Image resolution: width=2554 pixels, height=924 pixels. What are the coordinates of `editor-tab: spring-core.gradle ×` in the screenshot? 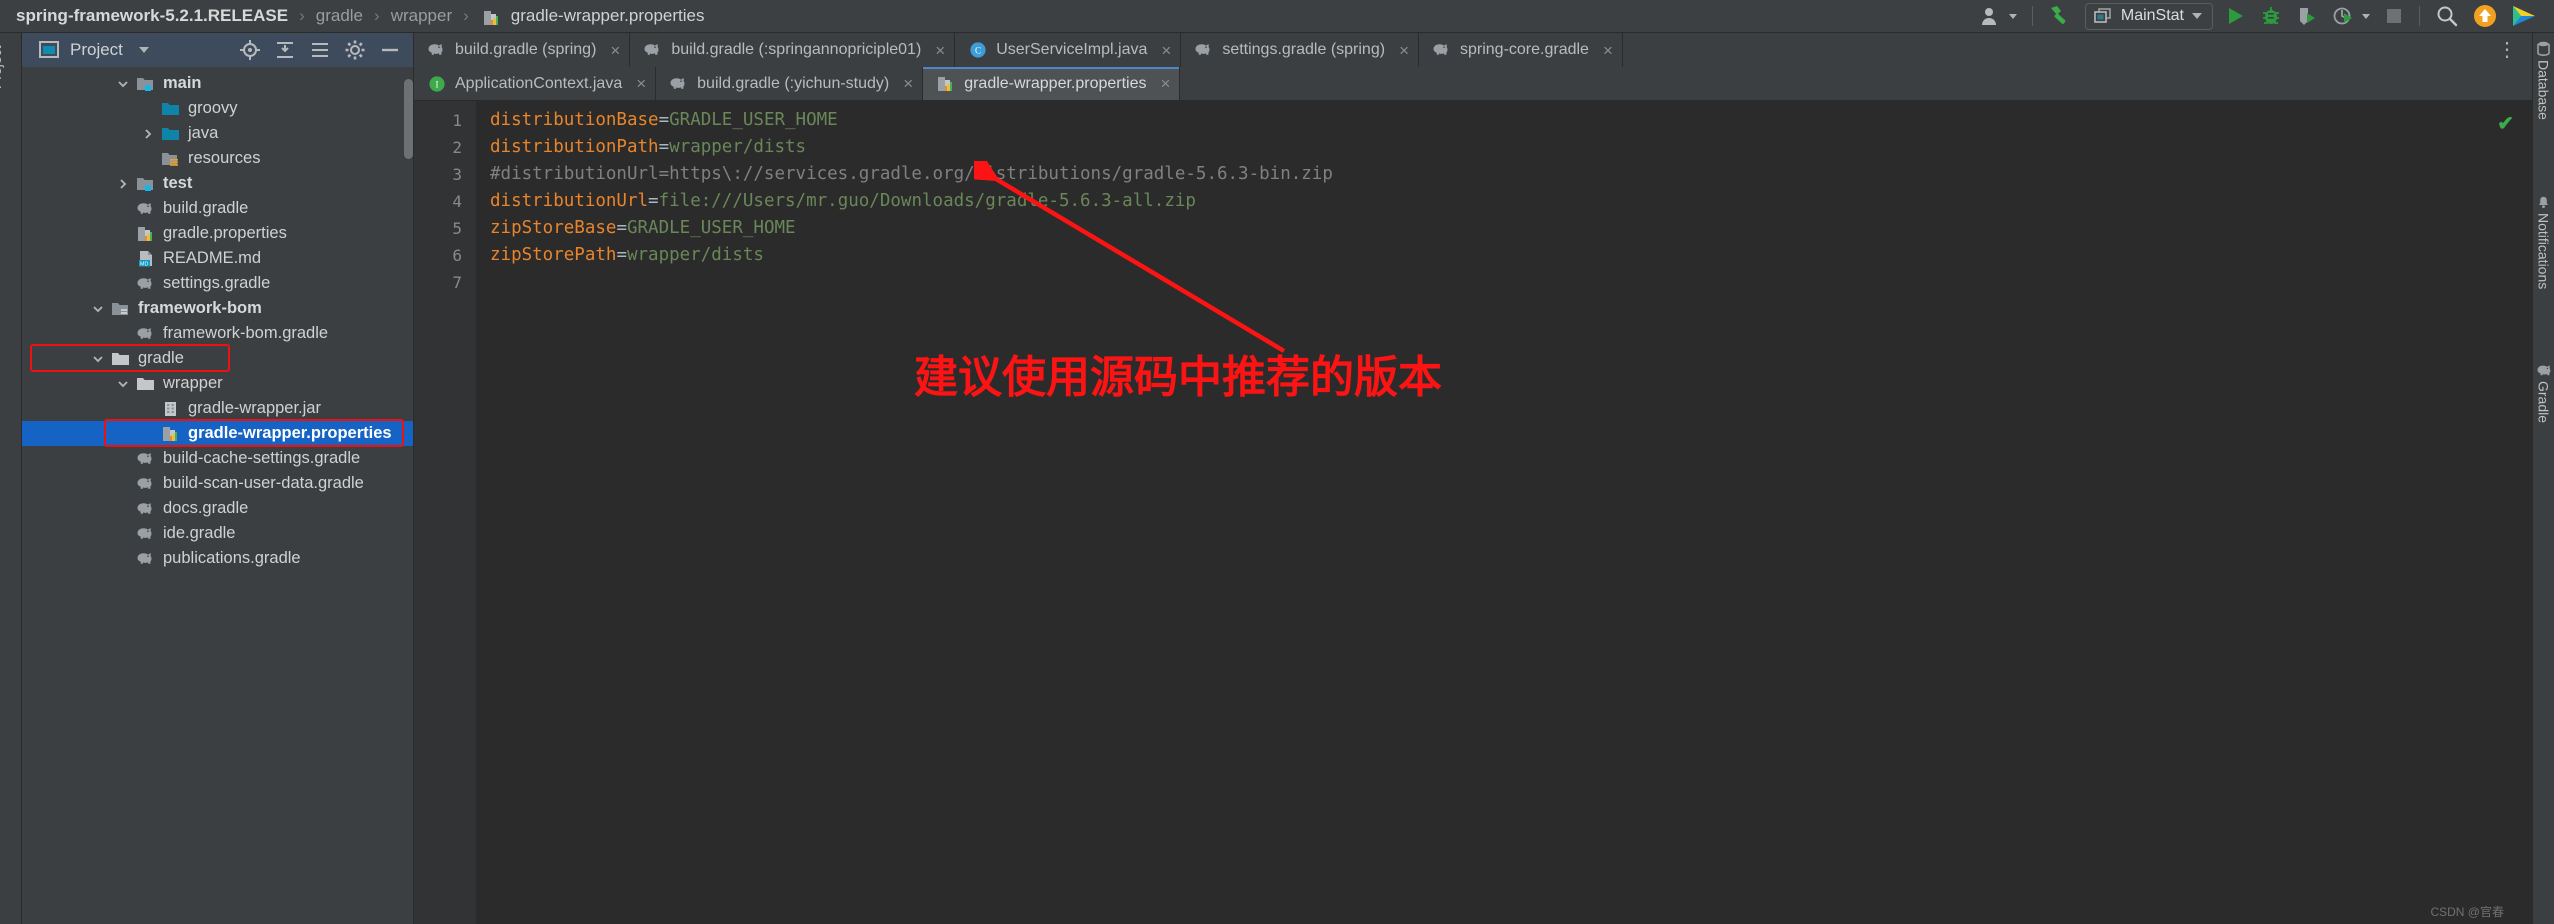 It's located at (1521, 50).